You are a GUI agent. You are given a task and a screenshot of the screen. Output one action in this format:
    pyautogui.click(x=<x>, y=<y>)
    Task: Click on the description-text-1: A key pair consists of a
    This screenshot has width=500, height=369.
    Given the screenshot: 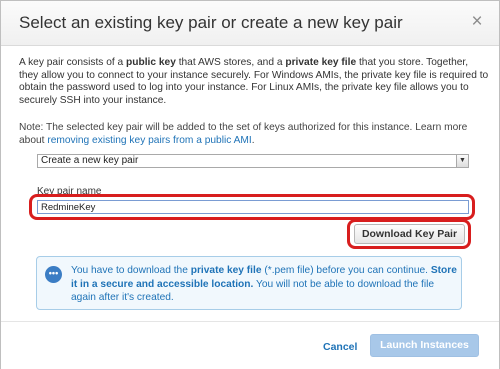 What is the action you would take?
    pyautogui.click(x=73, y=62)
    